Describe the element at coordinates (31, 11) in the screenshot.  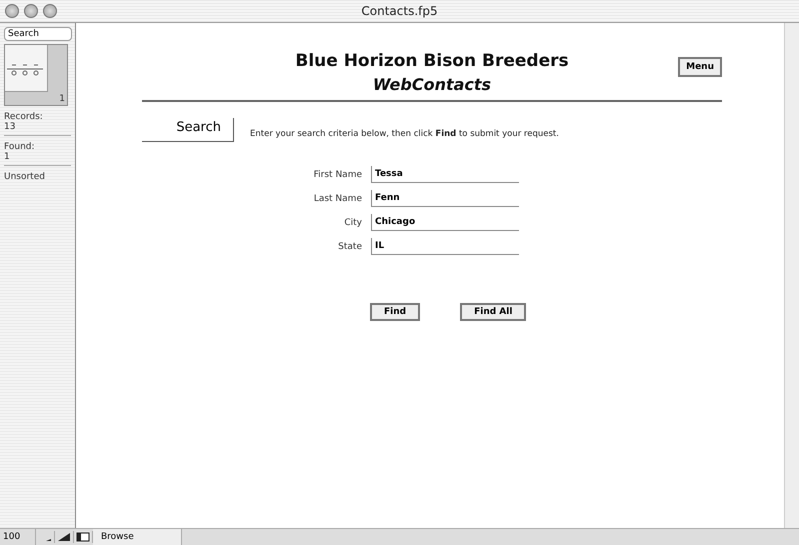
I see `minimize-button` at that location.